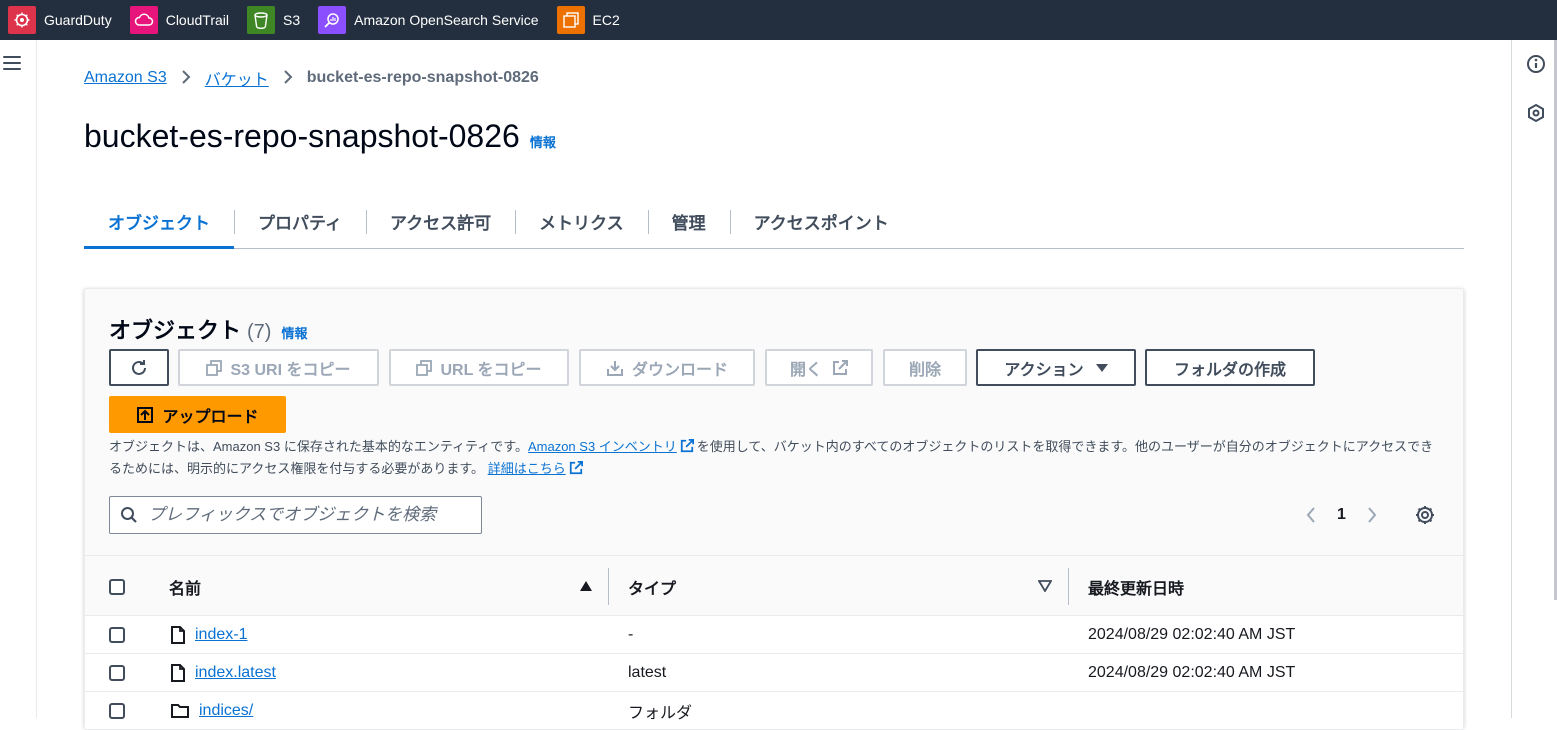  Describe the element at coordinates (1425, 515) in the screenshot. I see `table-settings-icon` at that location.